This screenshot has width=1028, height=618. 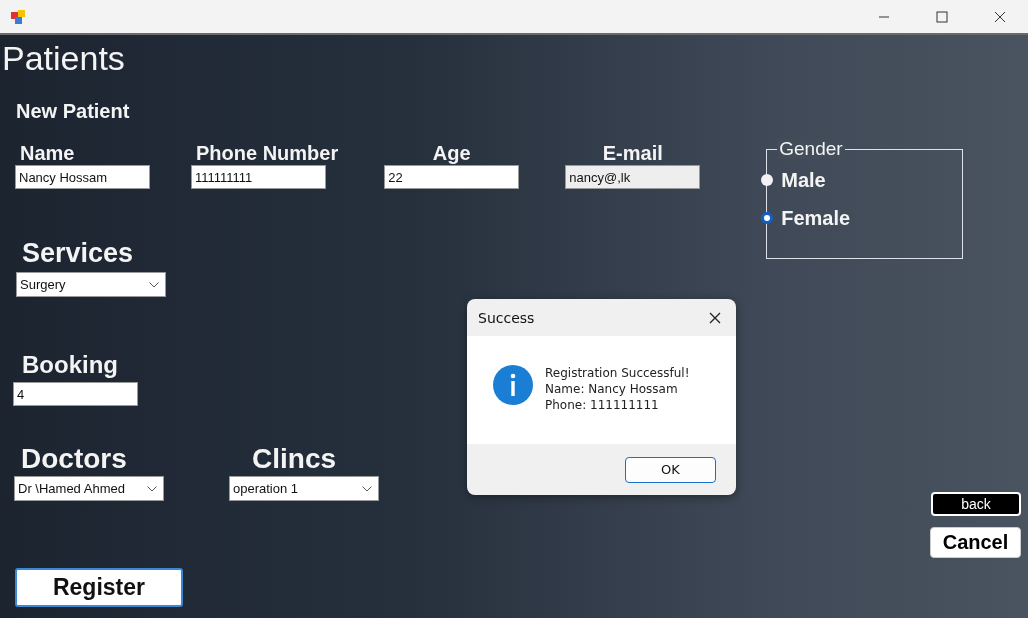 I want to click on field-label: Name, so click(x=47, y=153).